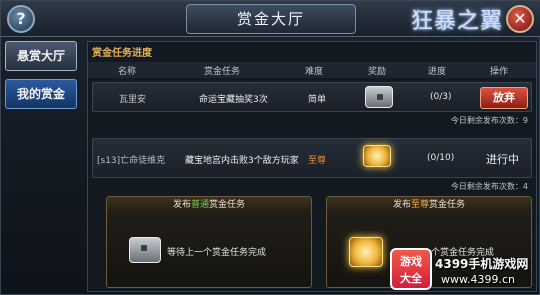  I want to click on column-header-action: 操作, so click(499, 72).